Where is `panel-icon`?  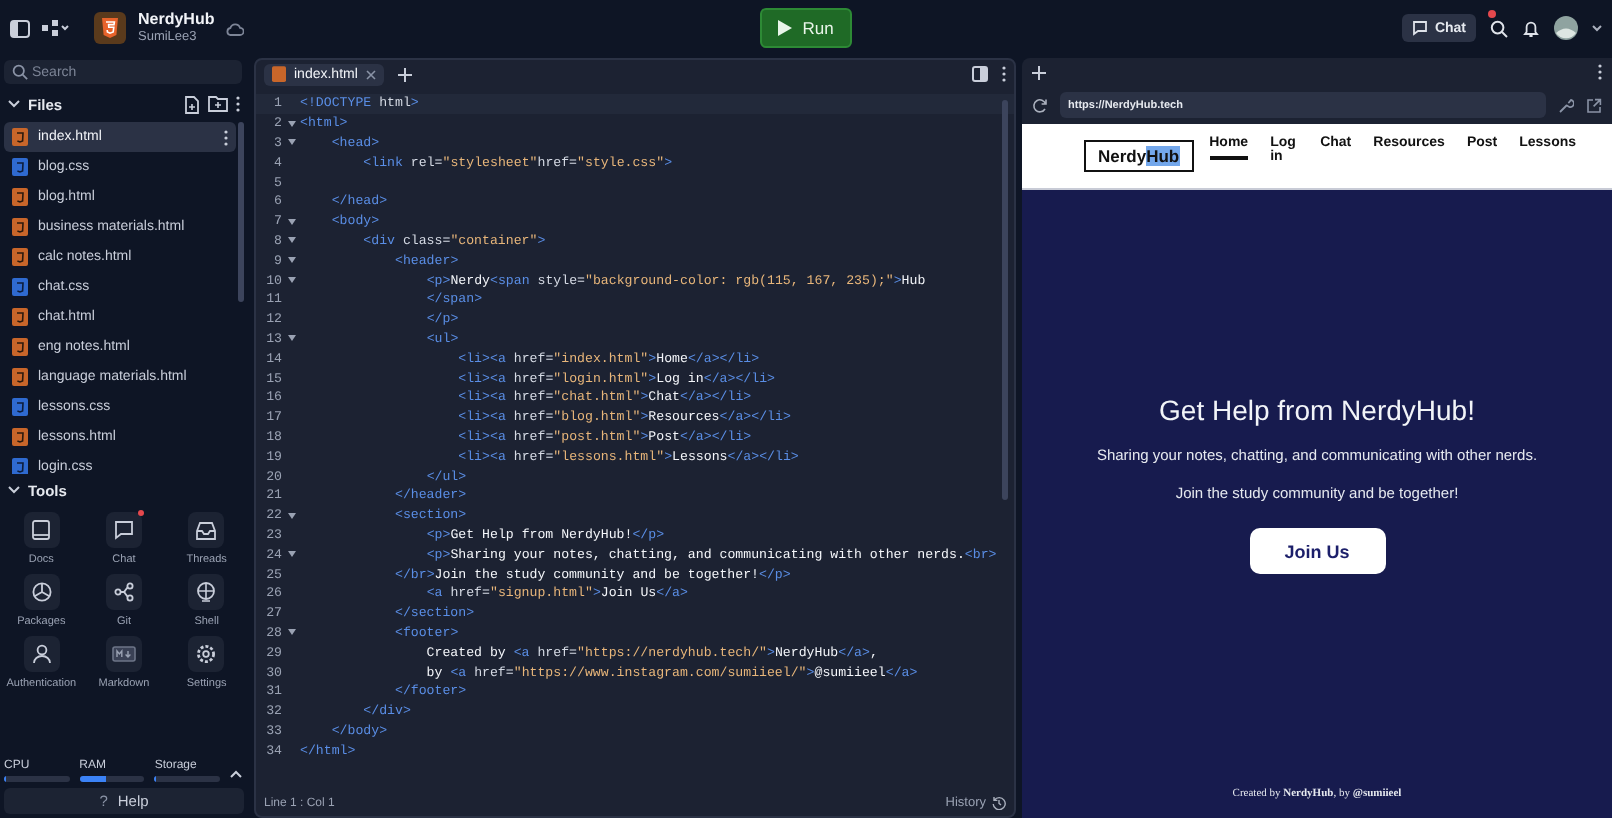
panel-icon is located at coordinates (980, 74).